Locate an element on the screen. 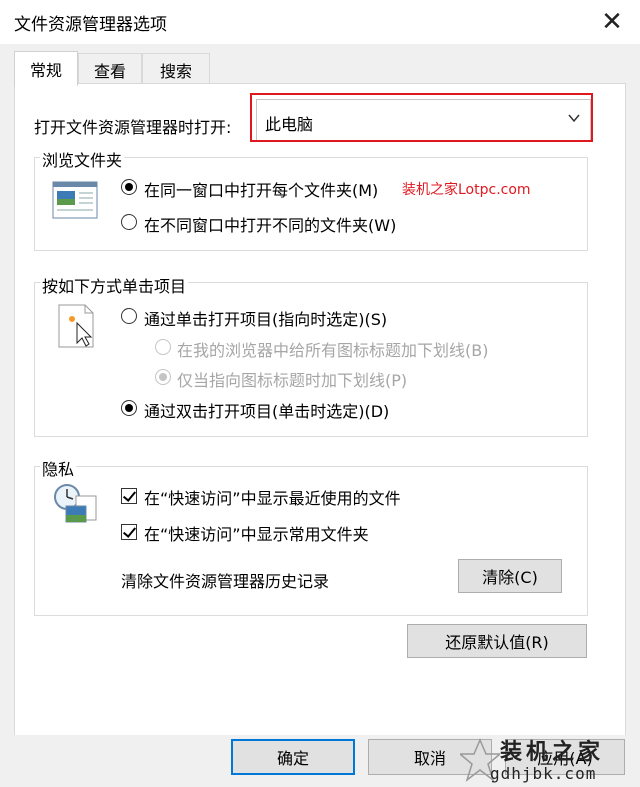 The height and width of the screenshot is (787, 640). checkbox-recent-files is located at coordinates (129, 496).